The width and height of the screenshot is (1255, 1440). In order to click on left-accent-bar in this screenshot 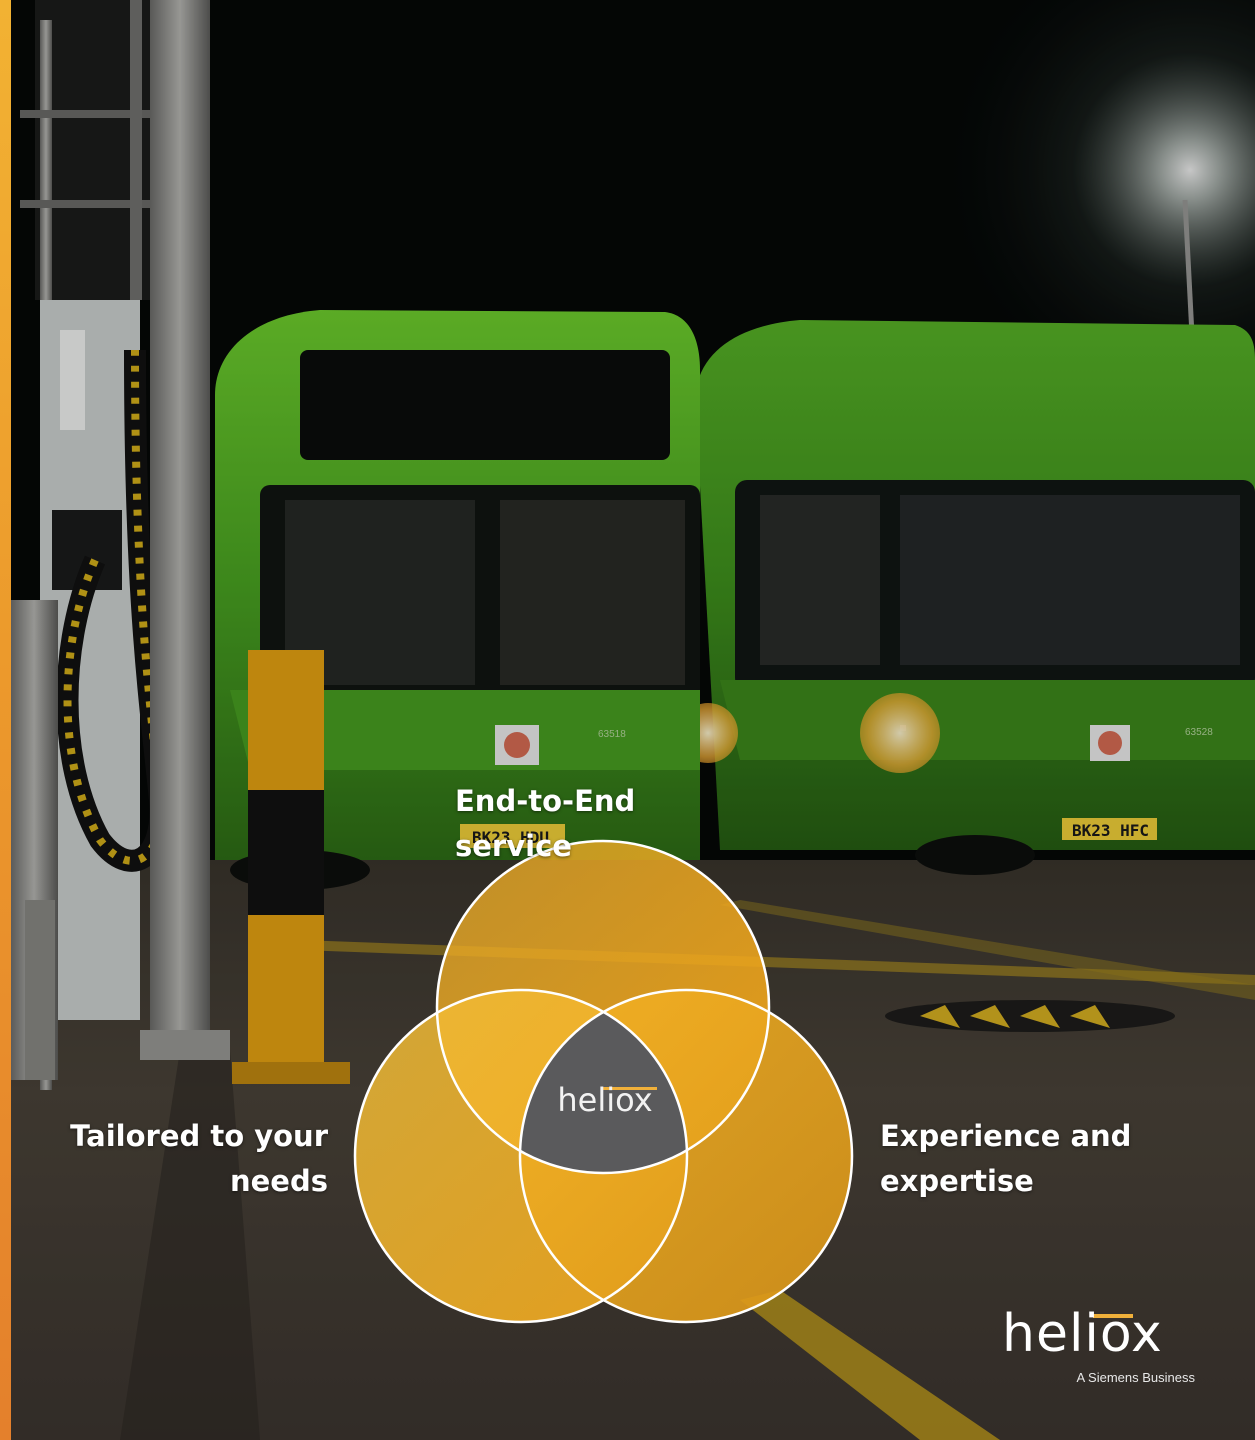, I will do `click(5, 720)`.